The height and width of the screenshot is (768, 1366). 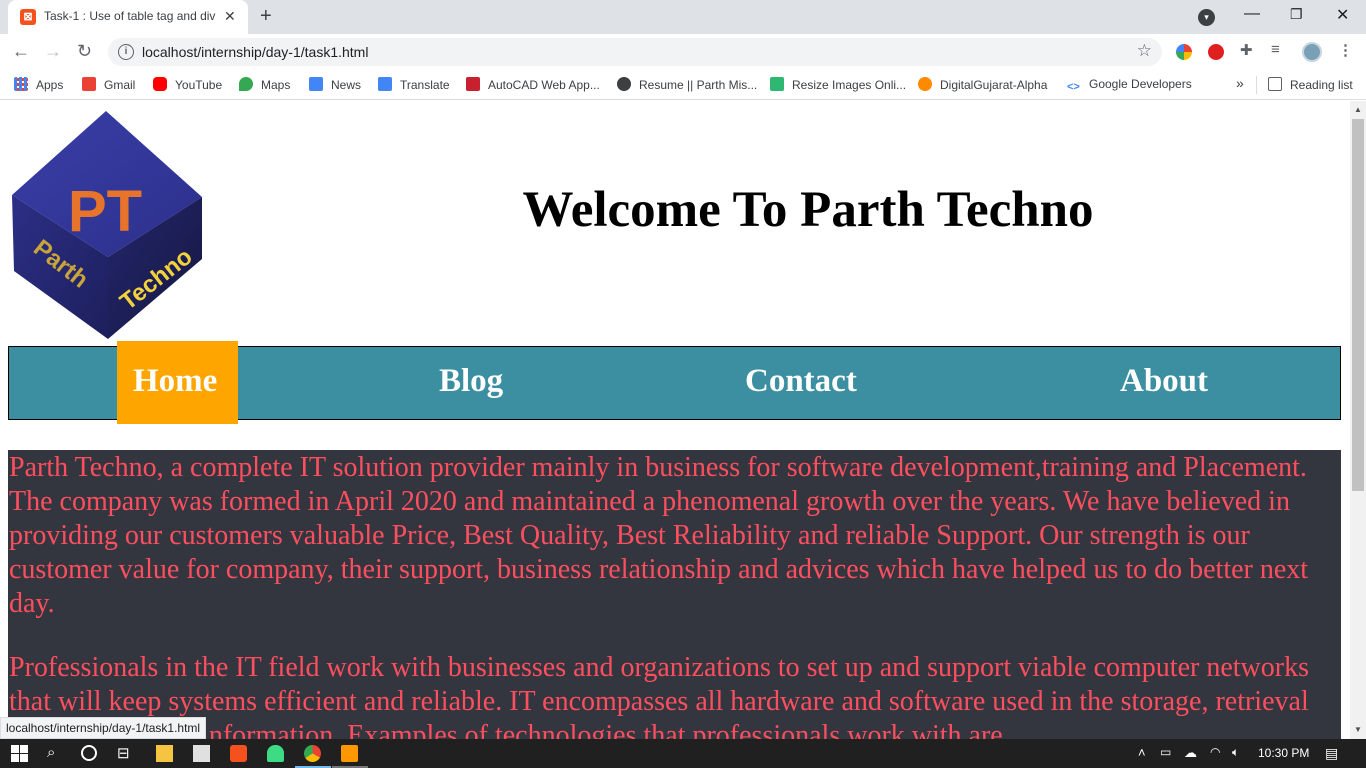 I want to click on link-status-bubble: localhost/internship/day-1/task1.html, so click(x=103, y=728).